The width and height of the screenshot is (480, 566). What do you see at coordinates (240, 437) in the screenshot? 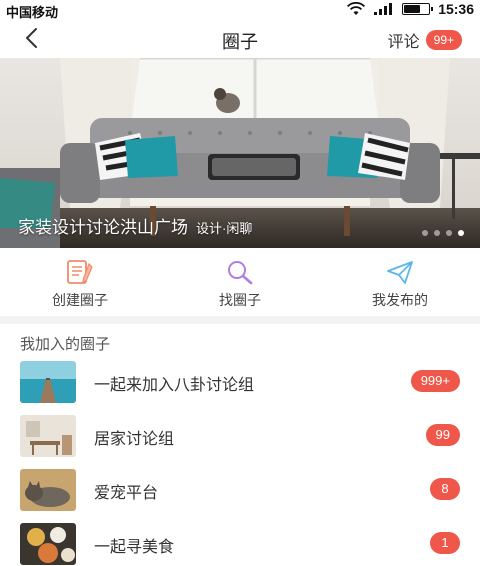
I see `list-item: 居家讨论组 99` at bounding box center [240, 437].